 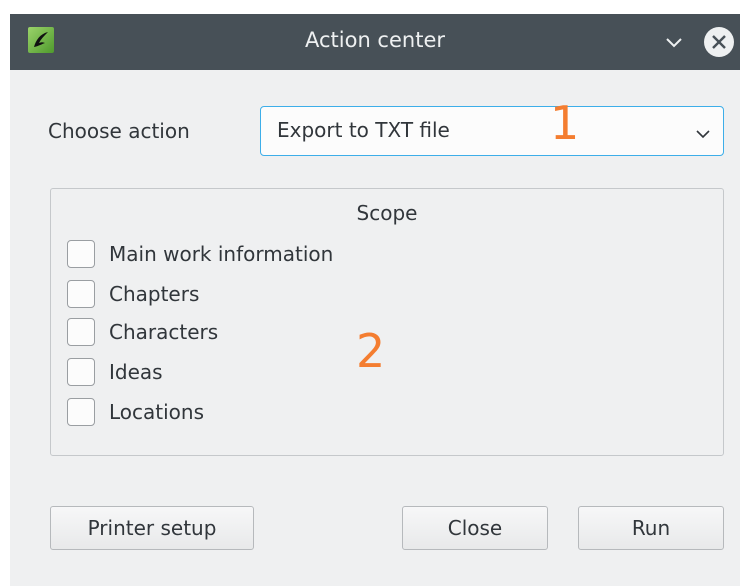 What do you see at coordinates (136, 372) in the screenshot?
I see `checkbox-label: Ideas` at bounding box center [136, 372].